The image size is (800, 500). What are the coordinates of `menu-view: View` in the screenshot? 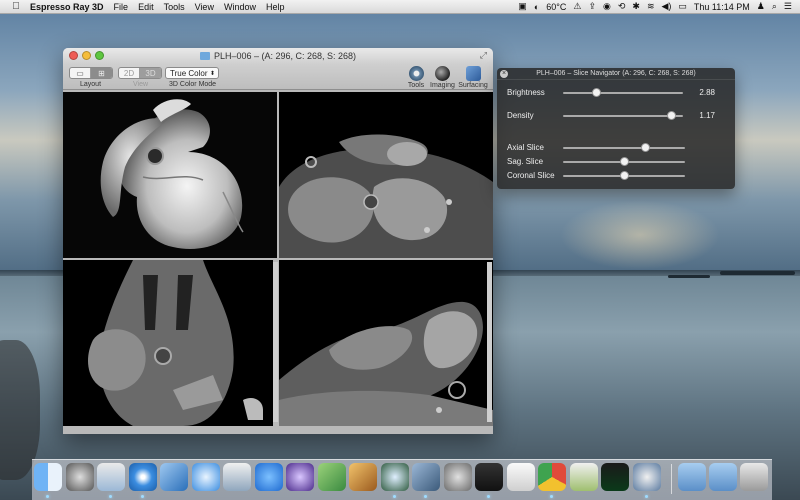 It's located at (204, 7).